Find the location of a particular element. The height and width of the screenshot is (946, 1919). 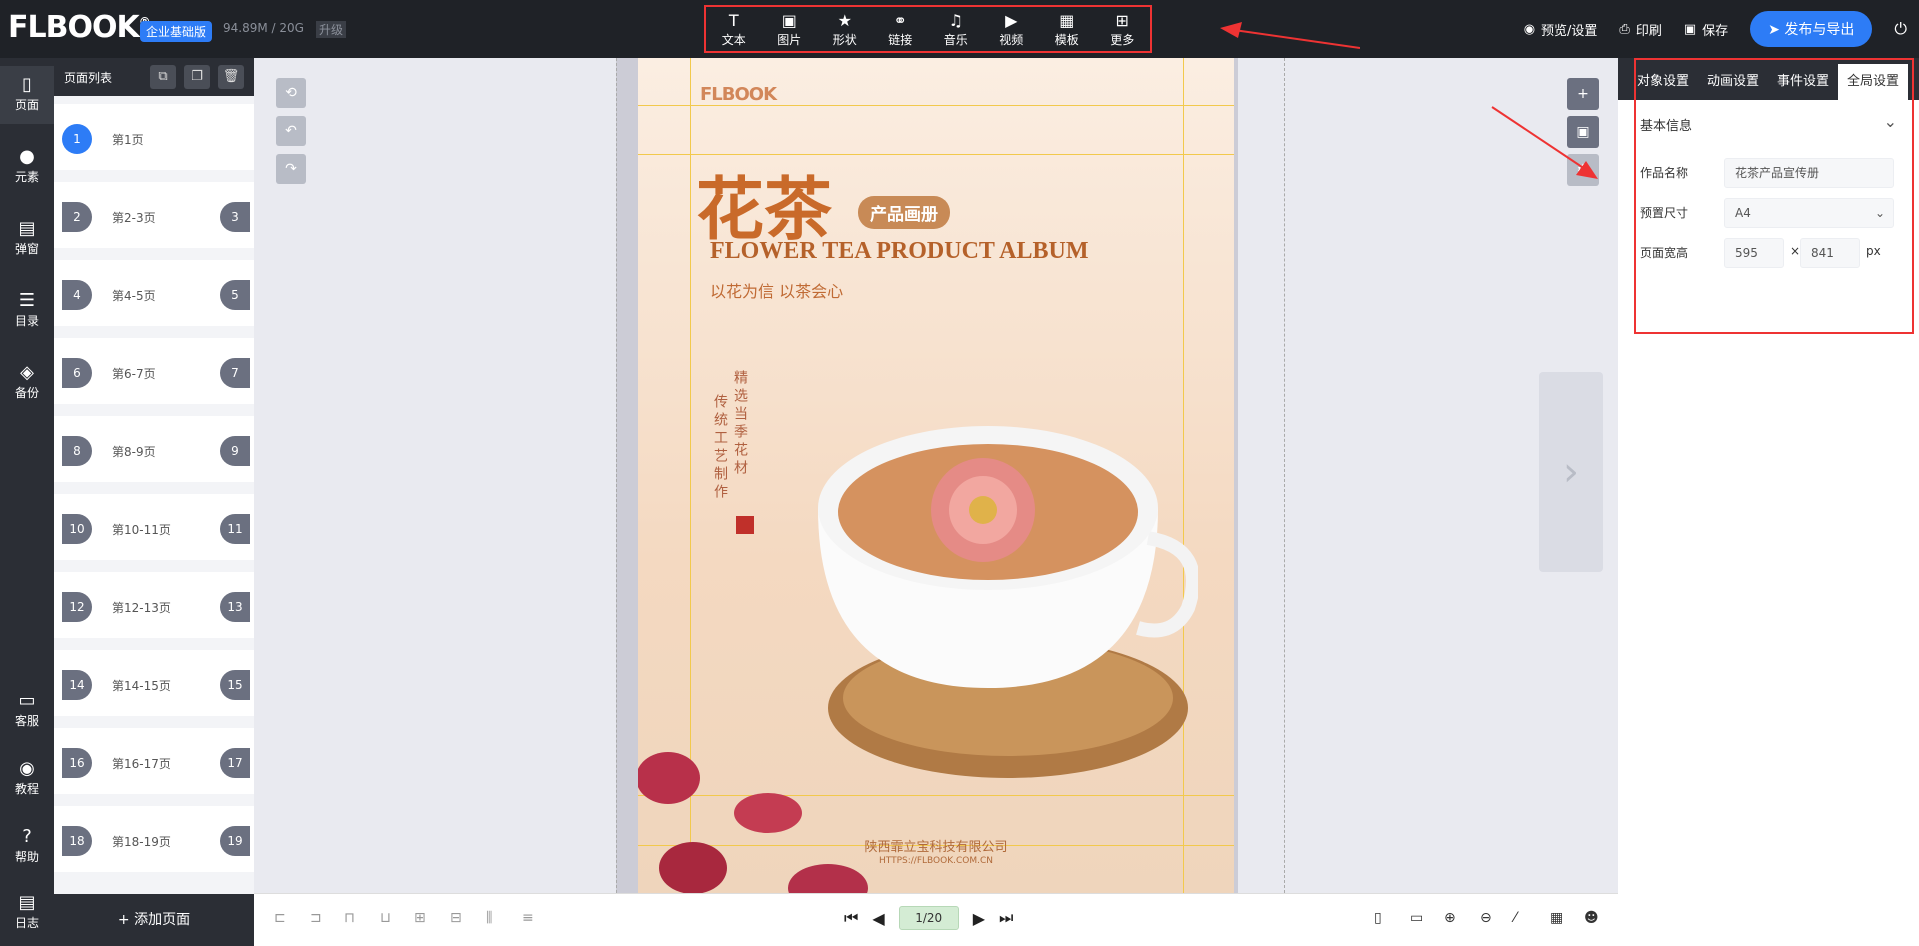

power-icon: ⏻ is located at coordinates (1900, 29).